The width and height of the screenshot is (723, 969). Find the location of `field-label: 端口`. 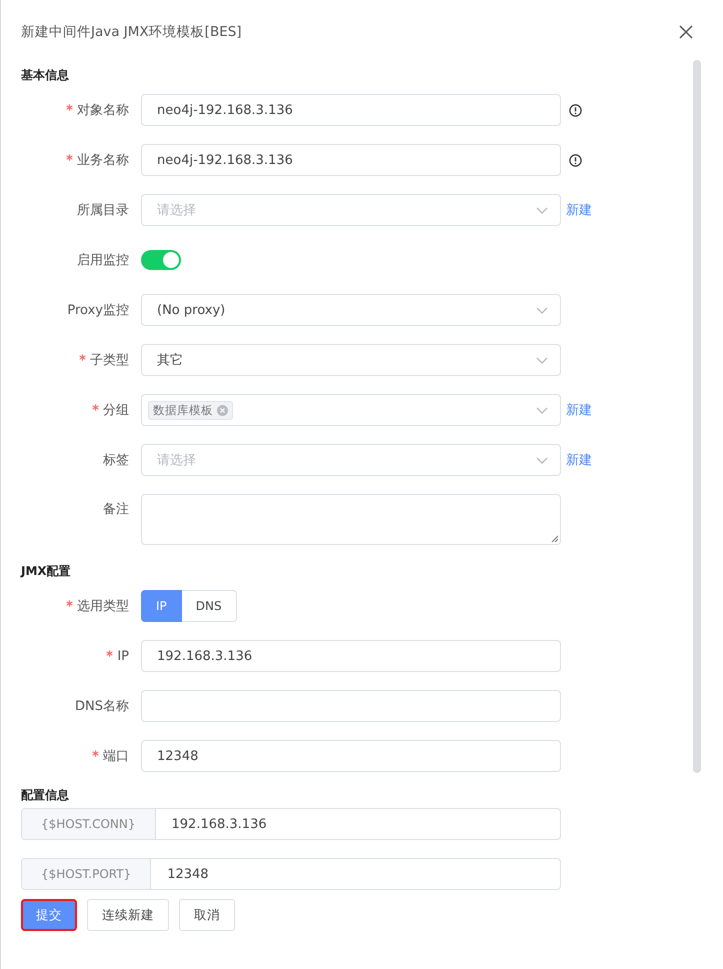

field-label: 端口 is located at coordinates (116, 756).